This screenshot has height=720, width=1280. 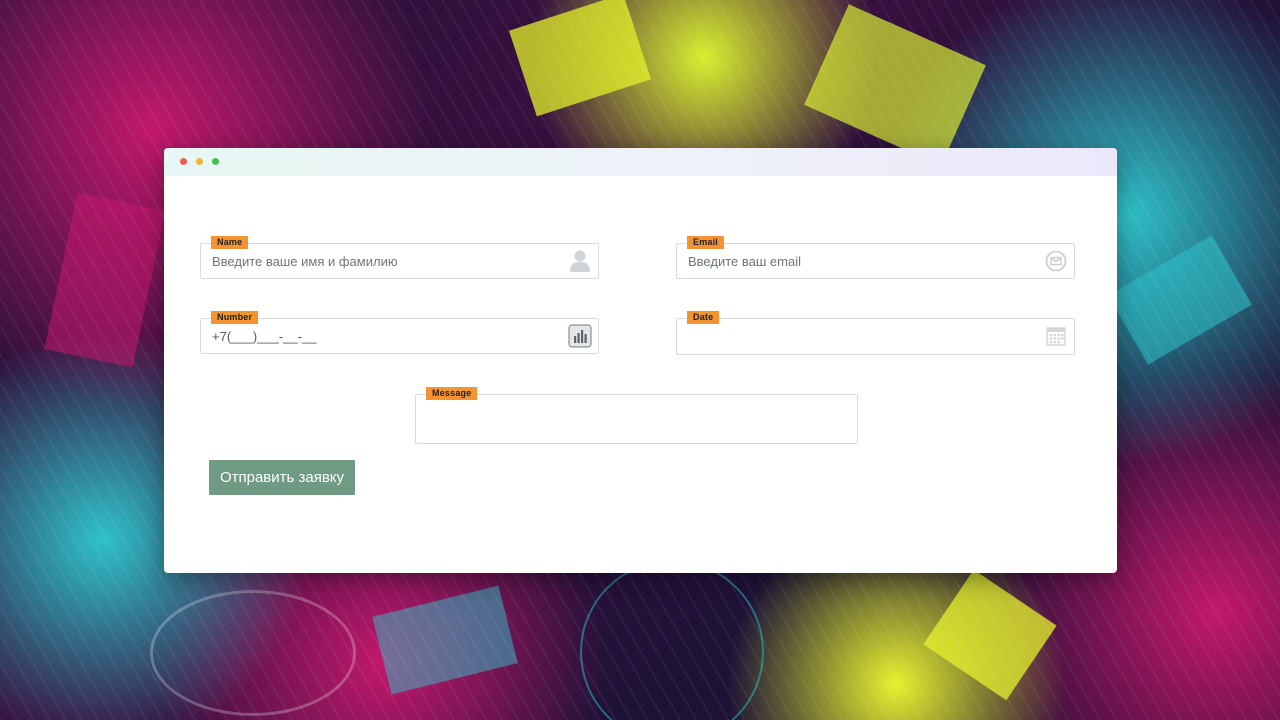 I want to click on window-titlebar, so click(x=640, y=162).